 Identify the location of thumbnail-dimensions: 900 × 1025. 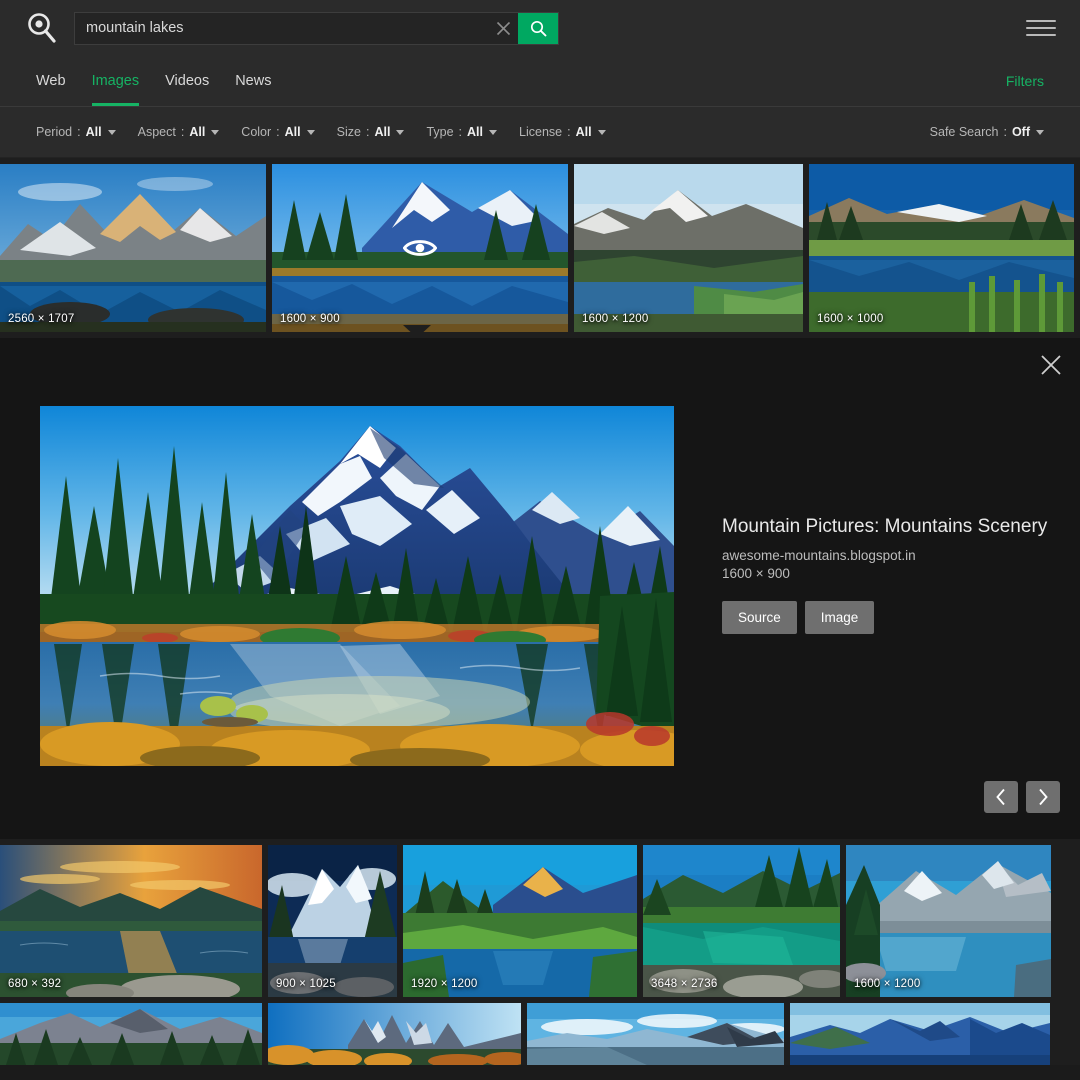
(306, 984).